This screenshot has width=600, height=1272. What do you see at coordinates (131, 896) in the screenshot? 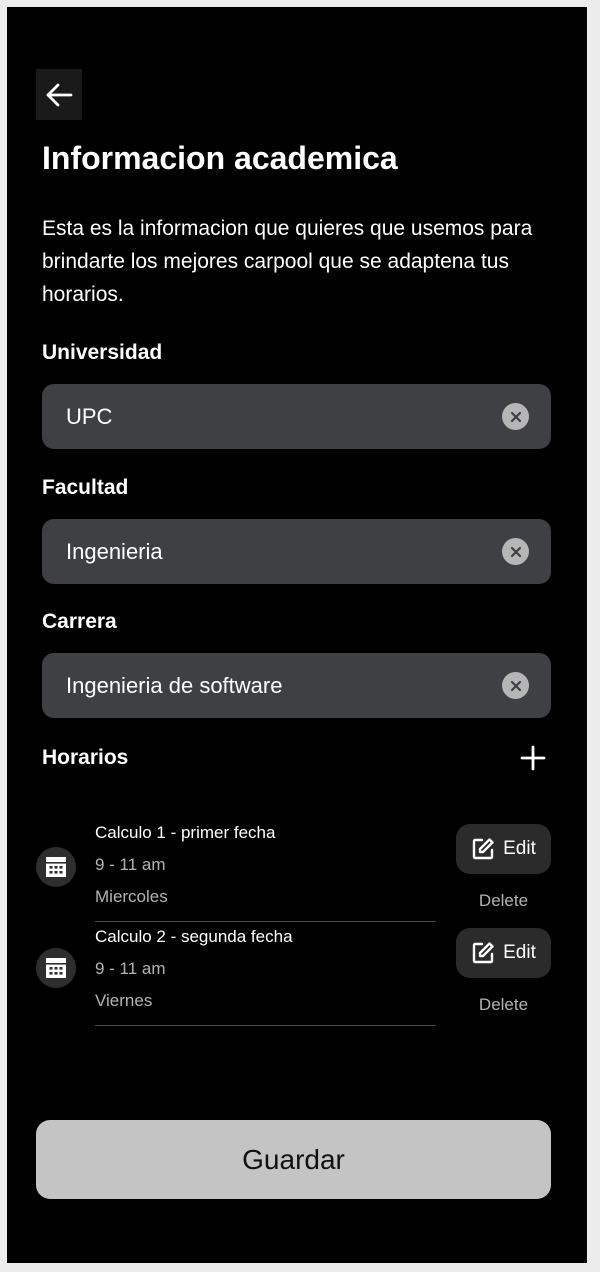
I see `schedule-day: Miercoles` at bounding box center [131, 896].